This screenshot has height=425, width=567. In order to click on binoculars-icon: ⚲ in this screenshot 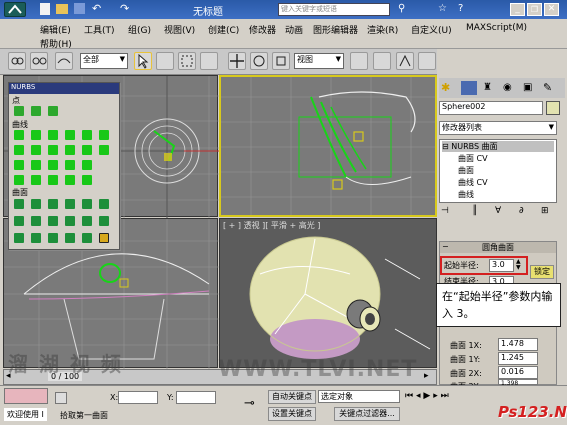, I will do `click(401, 8)`.